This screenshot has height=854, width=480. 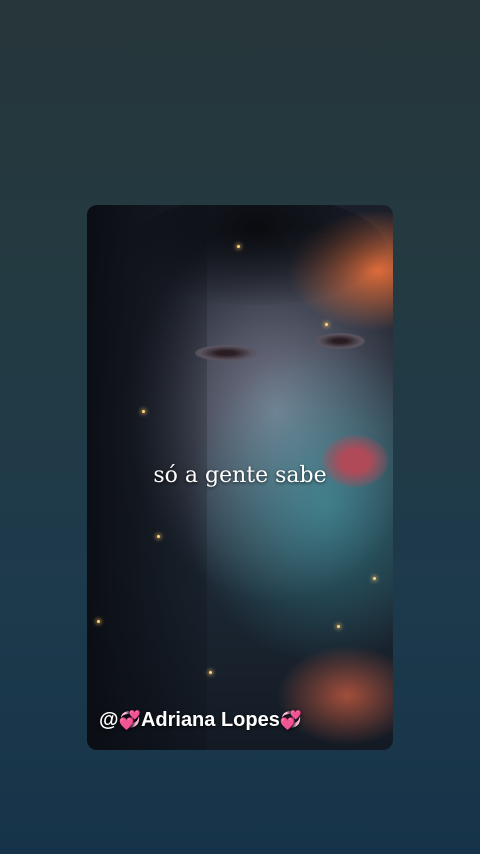 What do you see at coordinates (340, 341) in the screenshot?
I see `portrait-eye-right` at bounding box center [340, 341].